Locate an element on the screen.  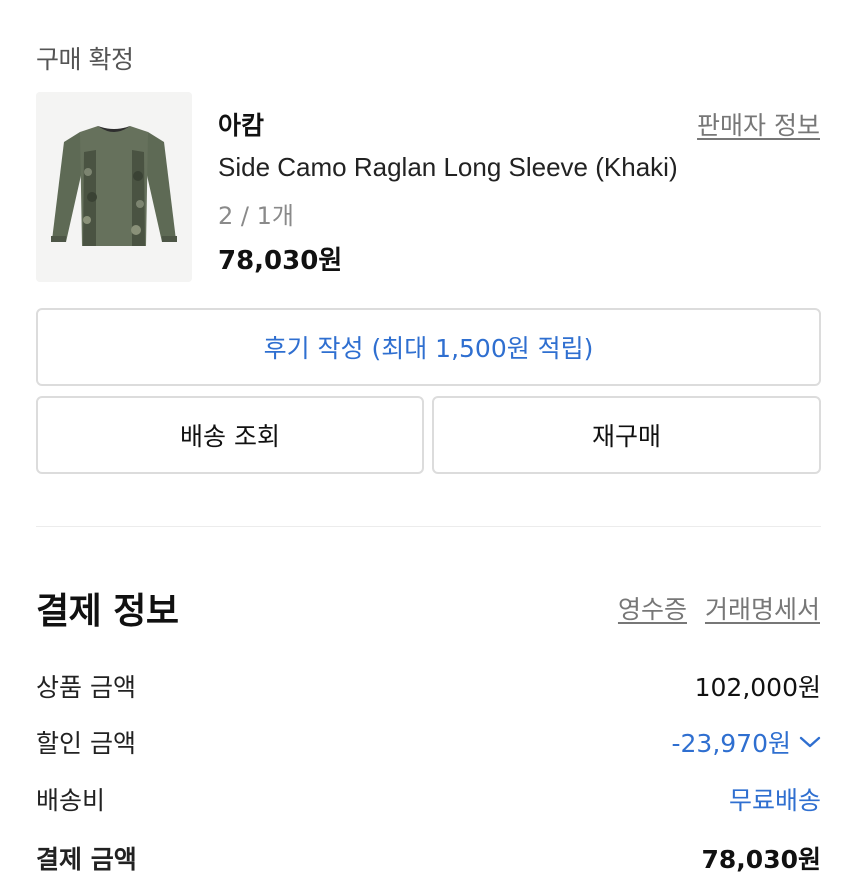
section-divider is located at coordinates (428, 526).